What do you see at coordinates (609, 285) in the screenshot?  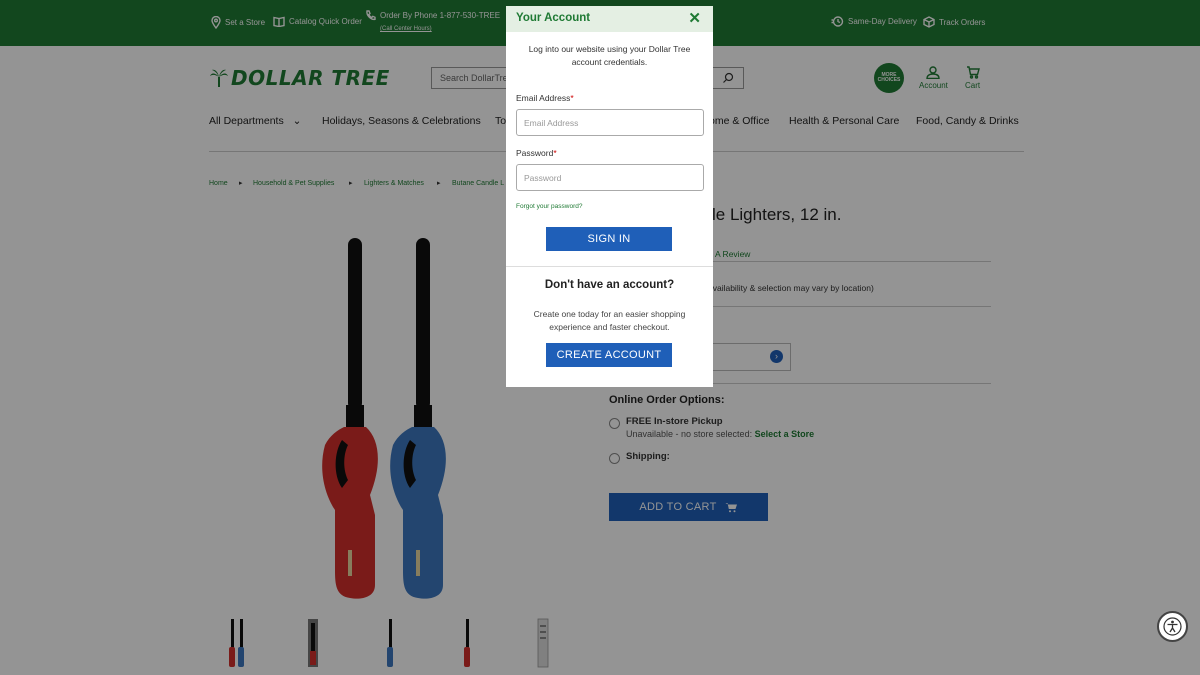 I see `no-account-heading: Don't have an account?` at bounding box center [609, 285].